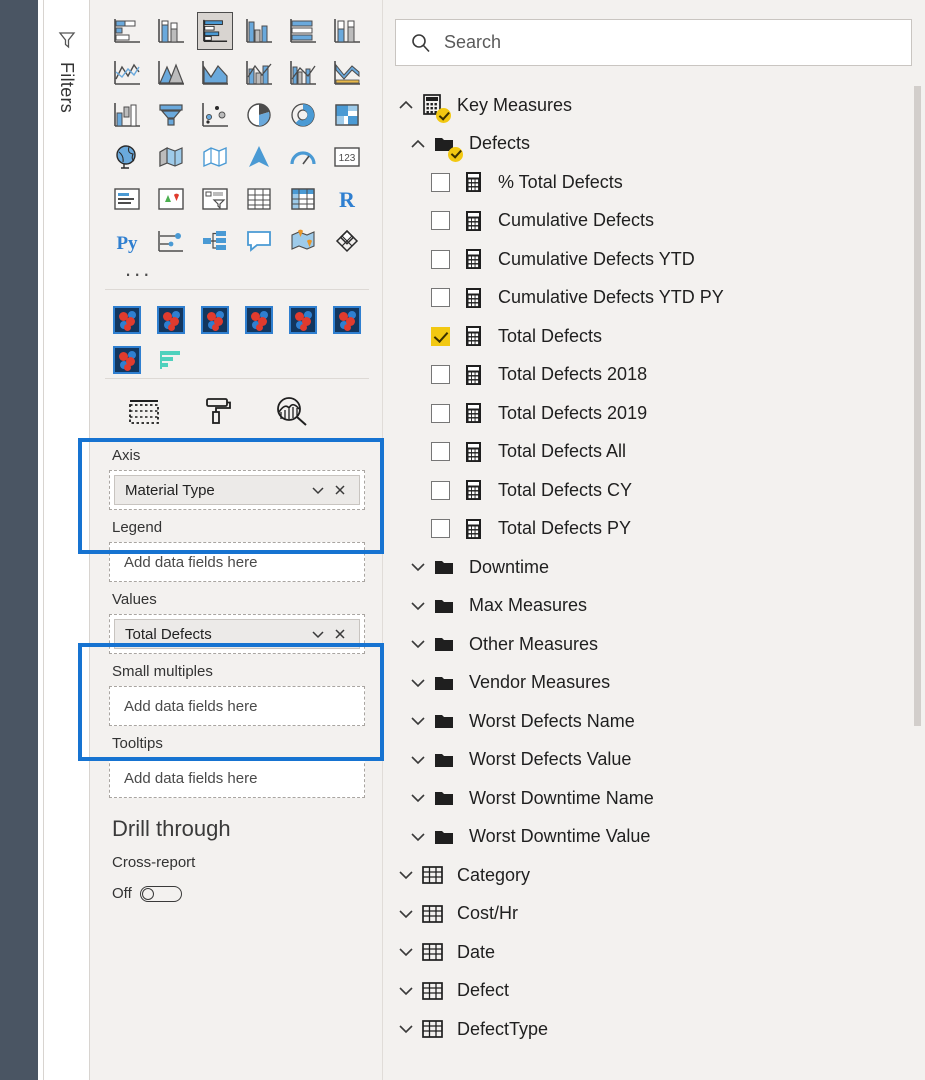  I want to click on tree-item-other-measures: Other Measures, so click(649, 644).